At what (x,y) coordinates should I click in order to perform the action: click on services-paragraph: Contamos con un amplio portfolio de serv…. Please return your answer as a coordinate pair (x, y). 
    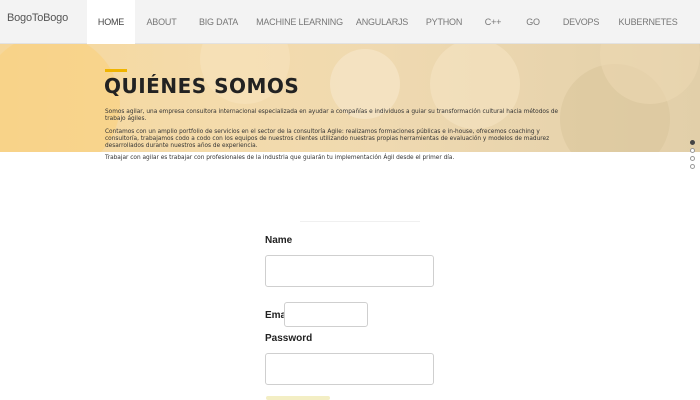
    Looking at the image, I should click on (327, 139).